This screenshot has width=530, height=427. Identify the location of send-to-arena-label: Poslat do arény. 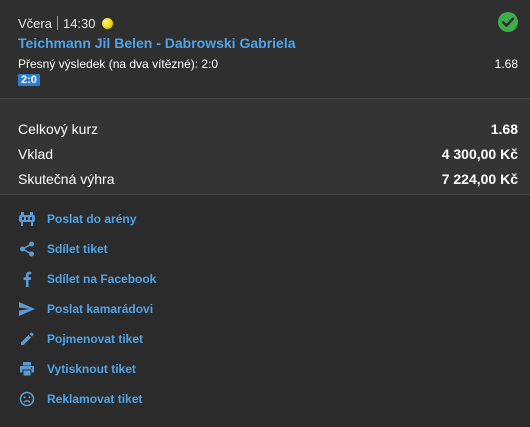
(92, 219).